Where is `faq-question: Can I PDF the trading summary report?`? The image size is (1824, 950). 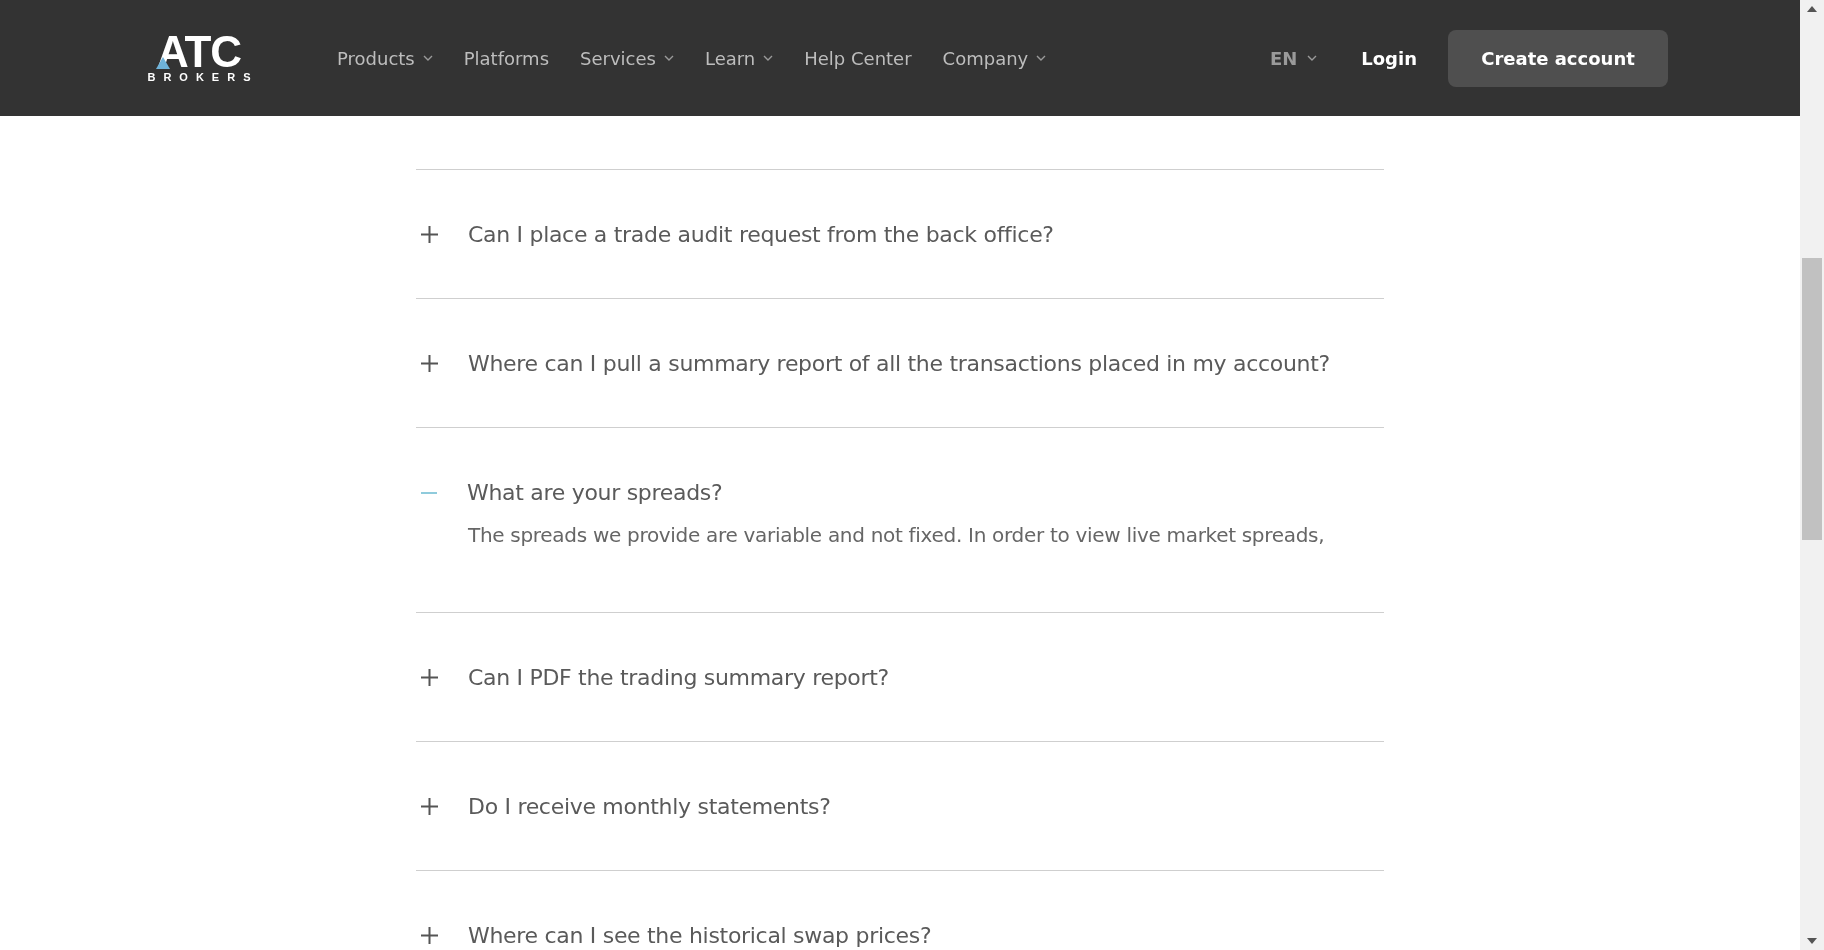 faq-question: Can I PDF the trading summary report? is located at coordinates (678, 677).